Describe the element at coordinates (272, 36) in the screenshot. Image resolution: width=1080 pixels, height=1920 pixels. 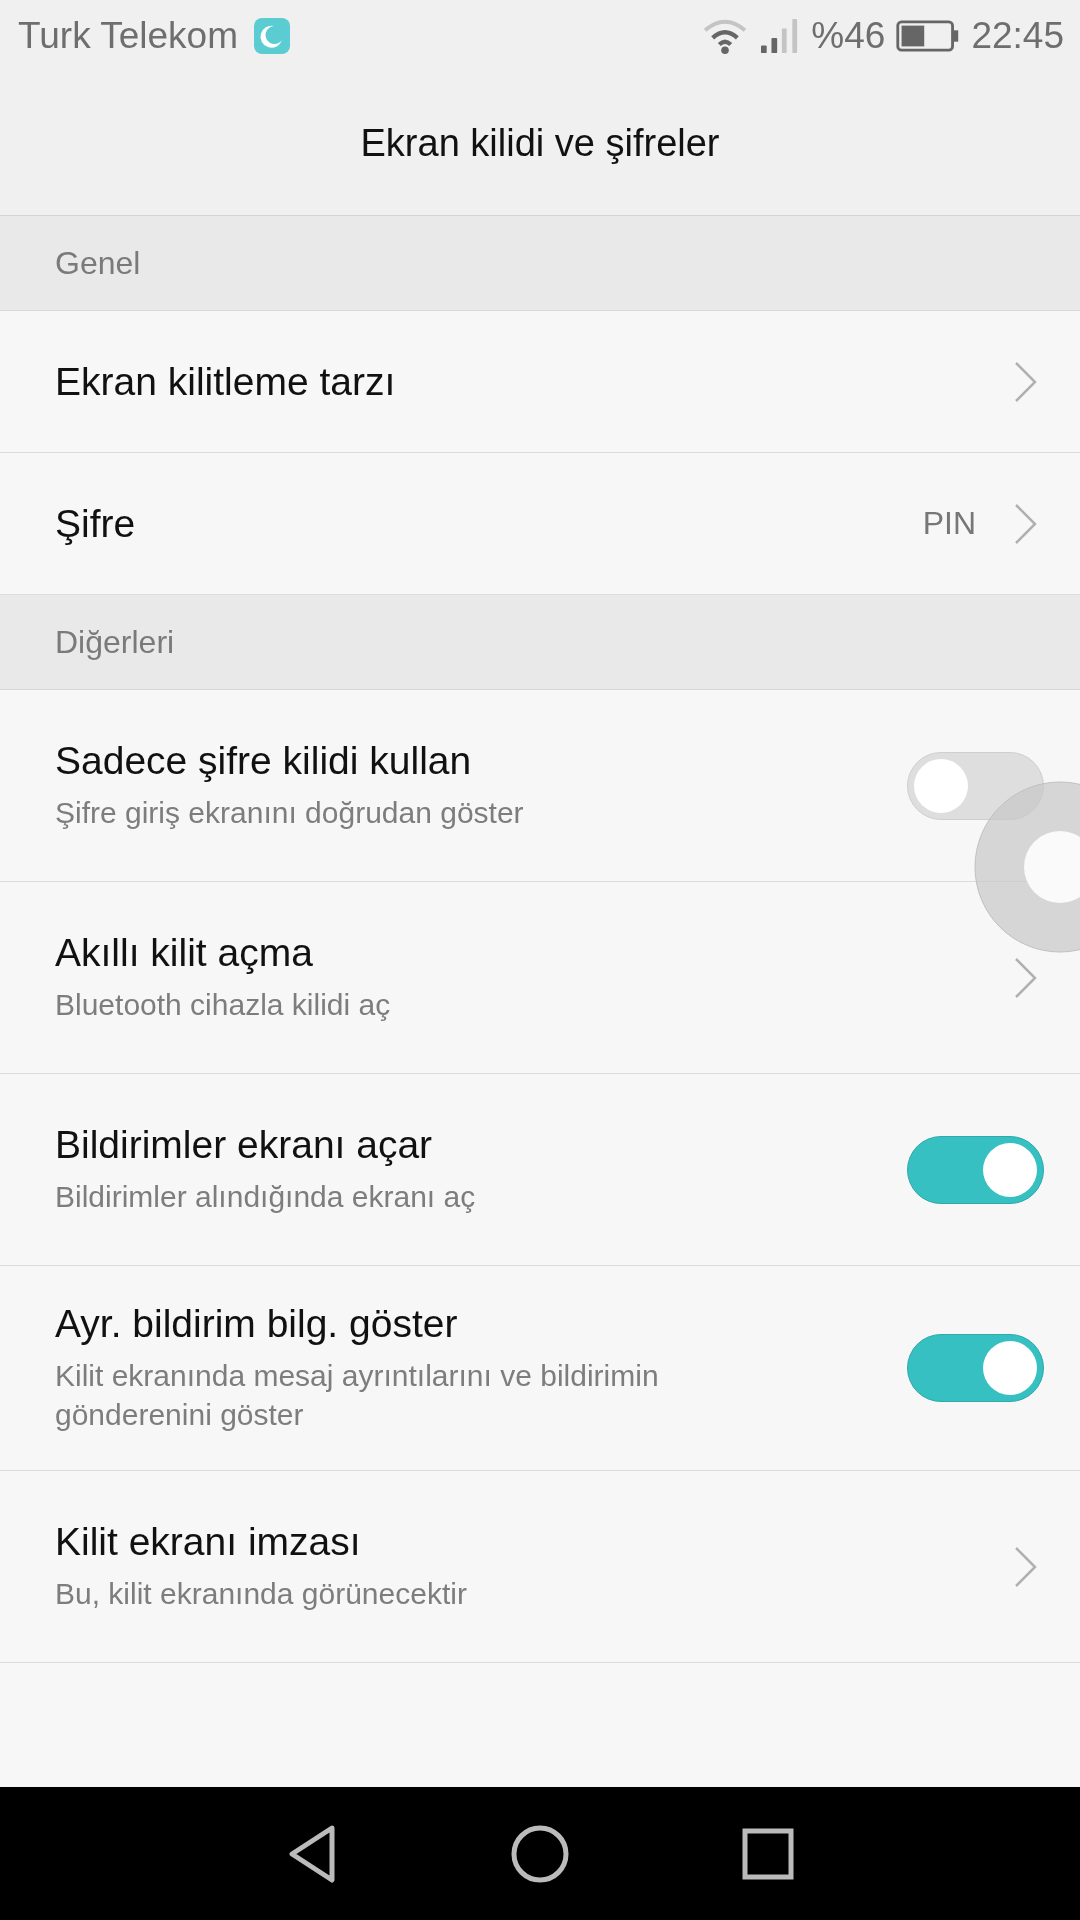
I see `moon-icon` at that location.